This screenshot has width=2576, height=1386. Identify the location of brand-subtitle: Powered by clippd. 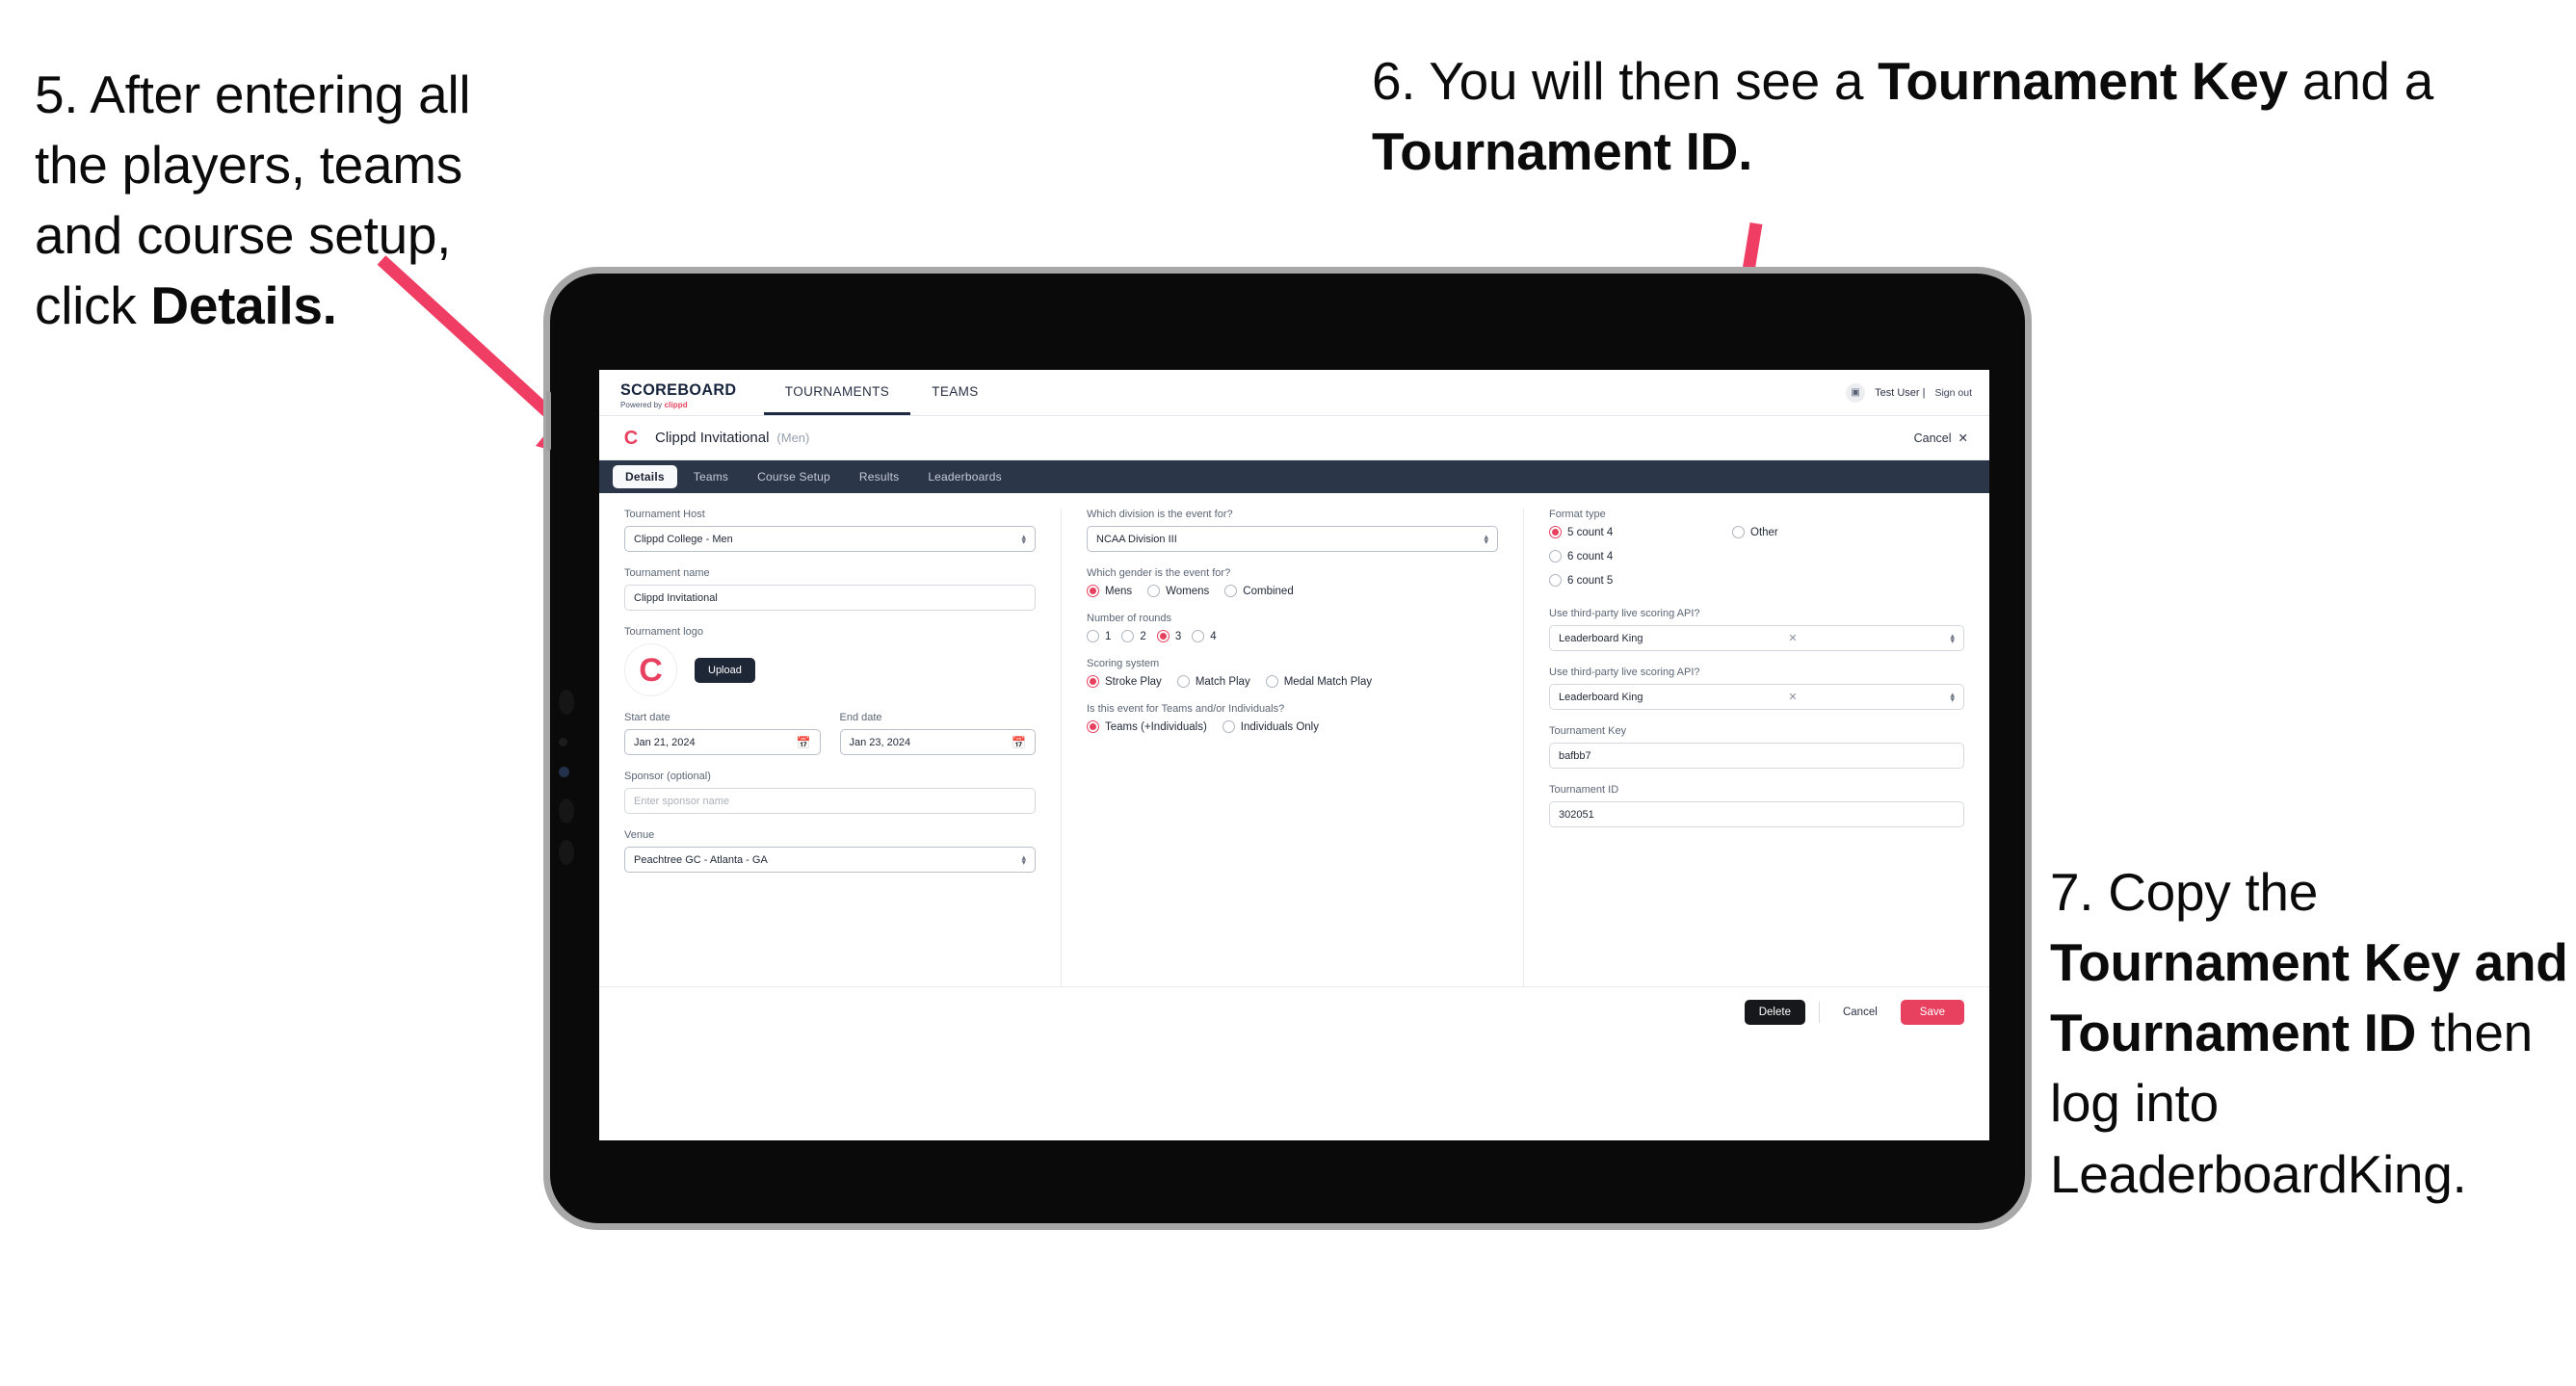
(681, 405).